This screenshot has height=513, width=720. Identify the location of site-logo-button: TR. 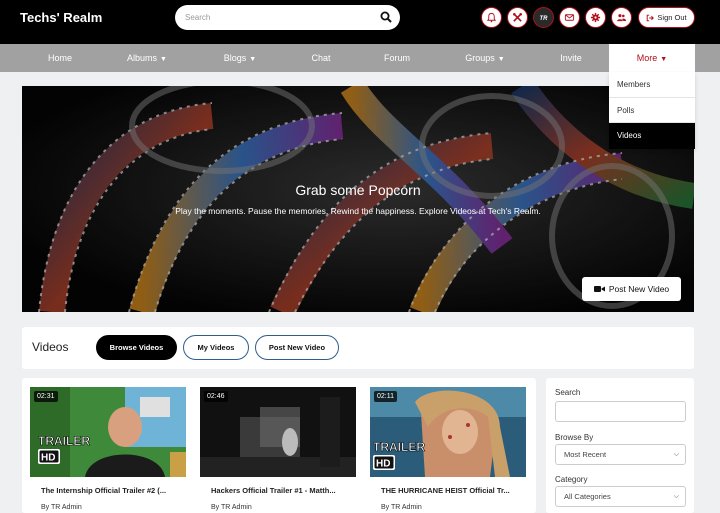
(543, 17).